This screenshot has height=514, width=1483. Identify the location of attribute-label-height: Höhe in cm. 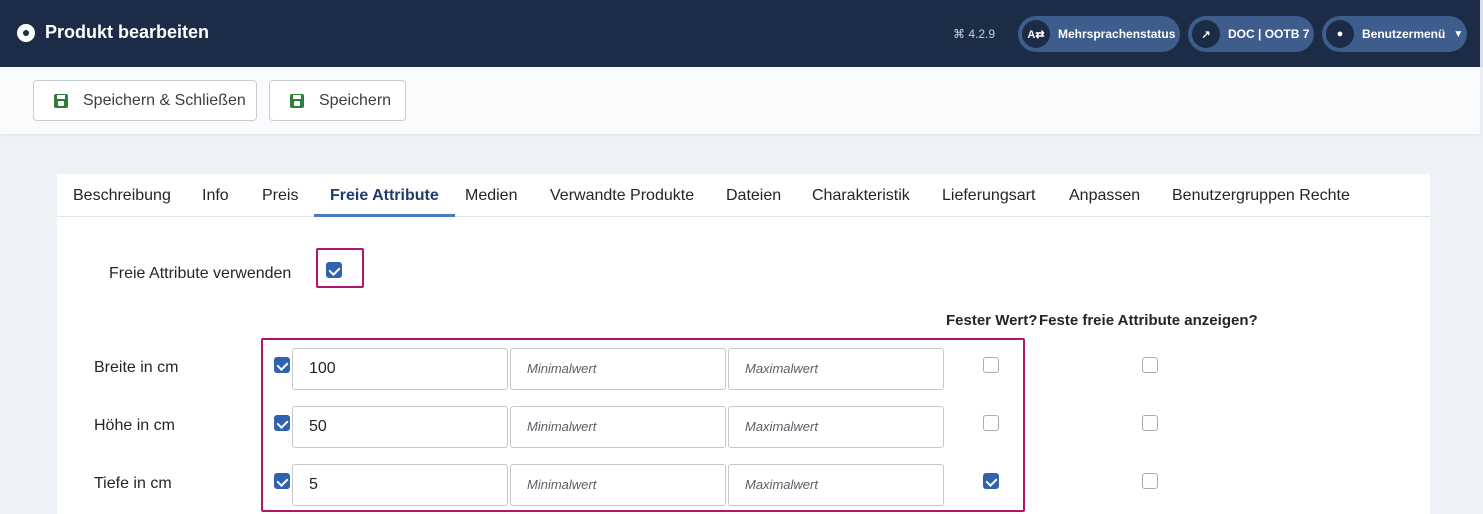
(134, 425).